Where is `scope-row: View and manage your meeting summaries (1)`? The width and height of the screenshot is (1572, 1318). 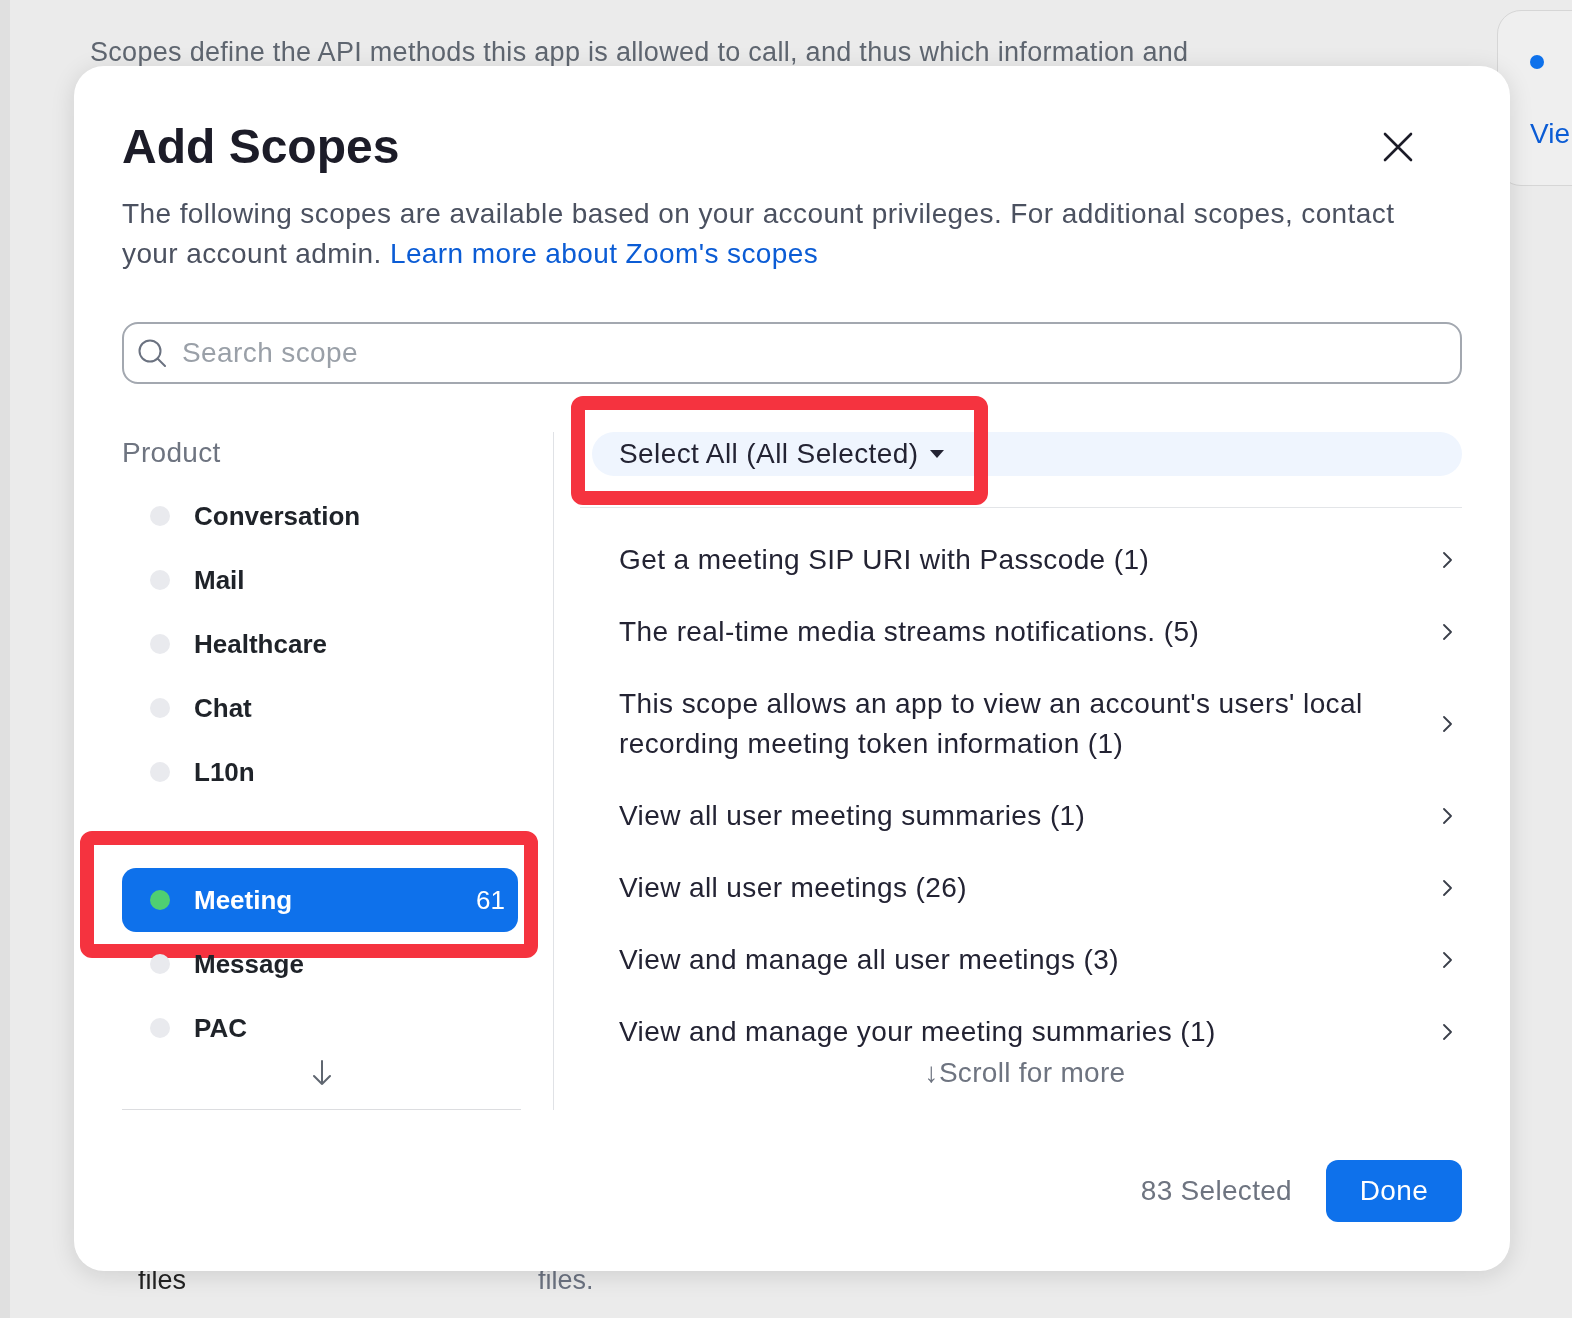 scope-row: View and manage your meeting summaries (1) is located at coordinates (1021, 1032).